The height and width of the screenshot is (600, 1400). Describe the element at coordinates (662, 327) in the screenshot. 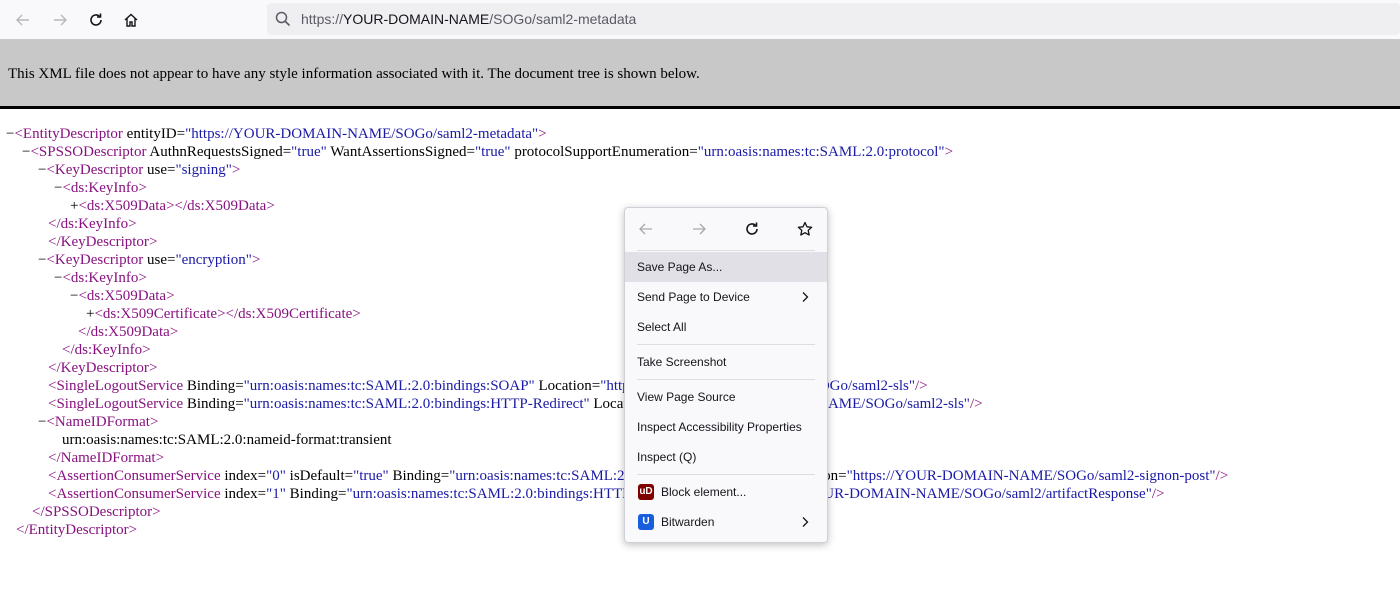

I see `menu-item-label: Select All` at that location.